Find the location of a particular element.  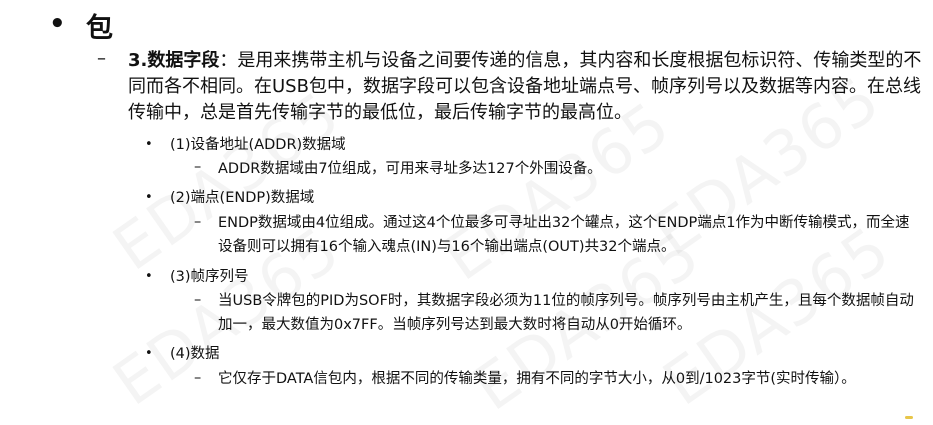

item-title: (3)帧序列号 is located at coordinates (209, 277).